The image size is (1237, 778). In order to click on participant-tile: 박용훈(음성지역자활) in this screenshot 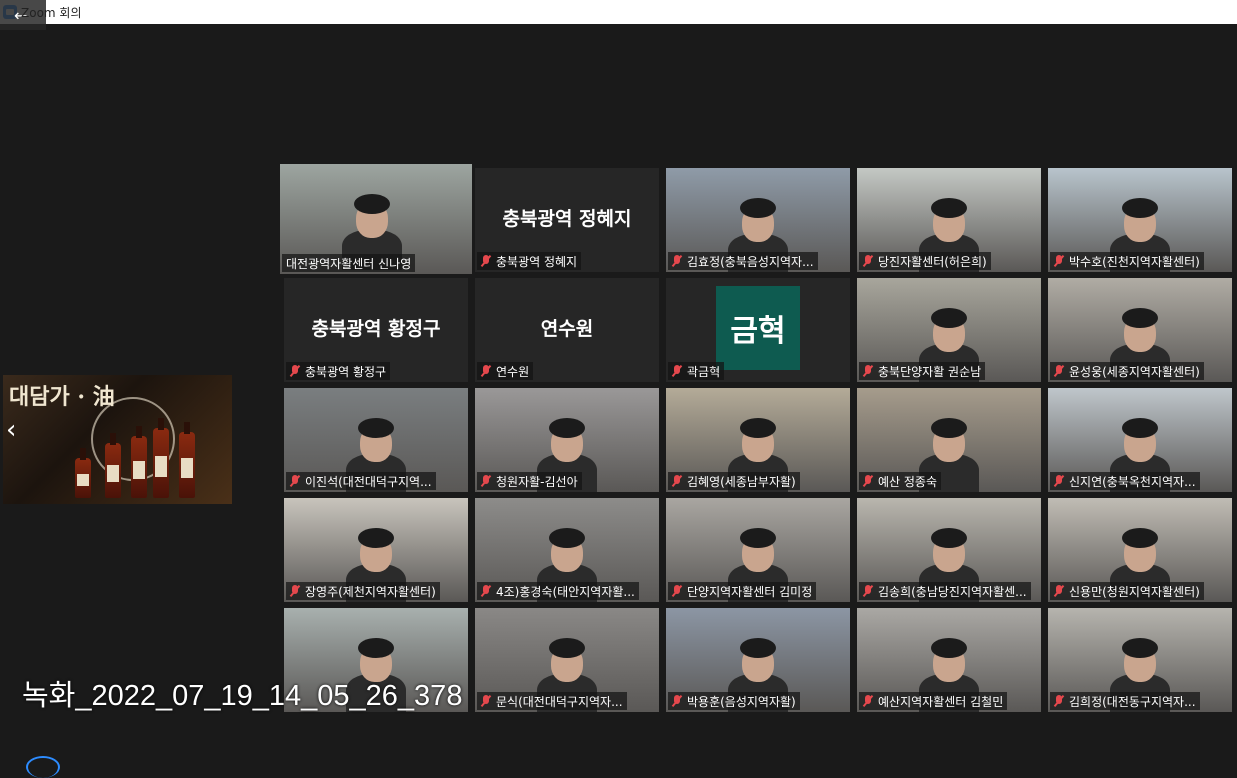, I will do `click(758, 660)`.